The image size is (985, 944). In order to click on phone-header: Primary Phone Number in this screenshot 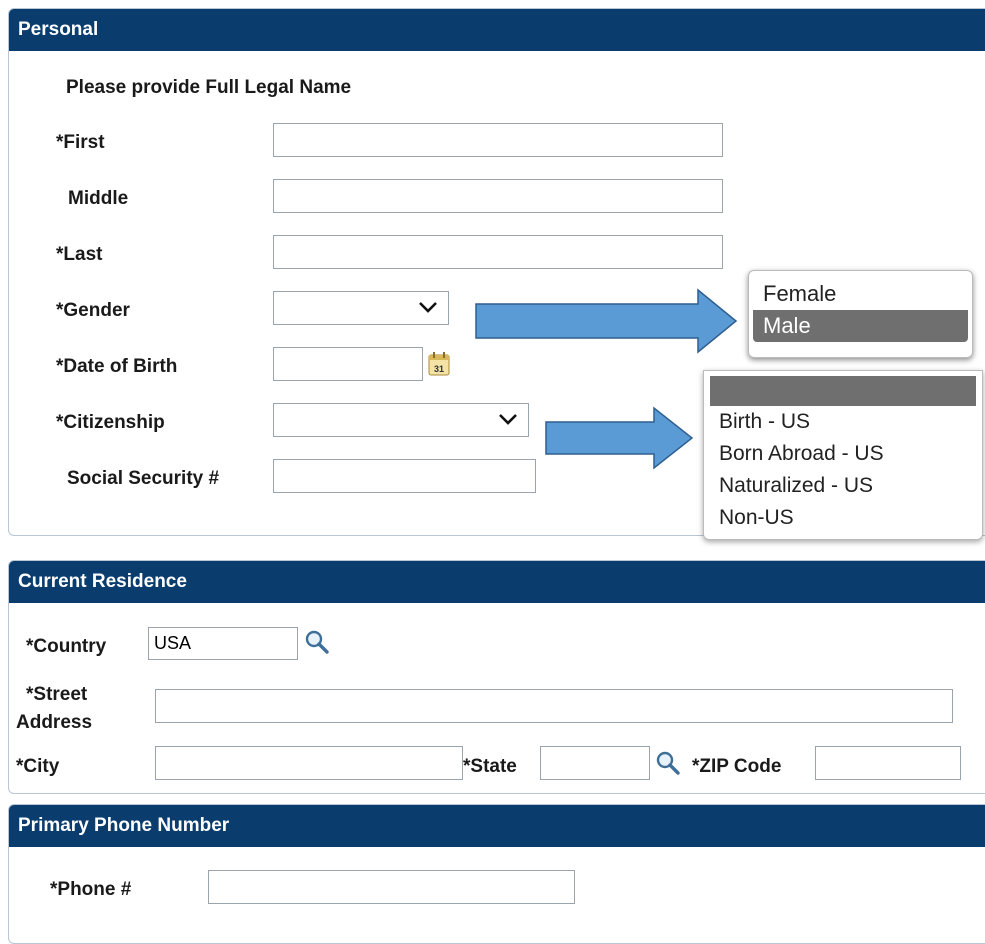, I will do `click(497, 826)`.